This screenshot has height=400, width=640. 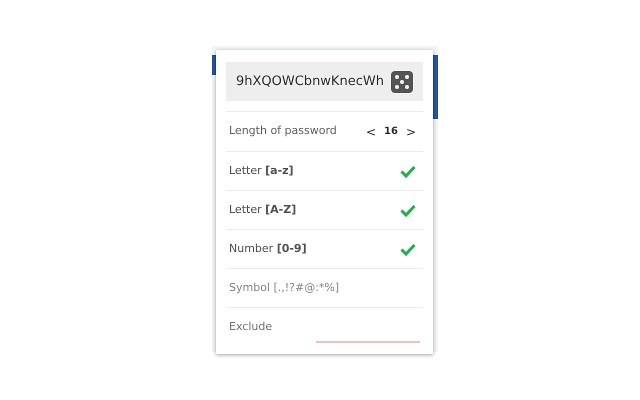 What do you see at coordinates (262, 210) in the screenshot?
I see `option-label: Letter [A-Z]` at bounding box center [262, 210].